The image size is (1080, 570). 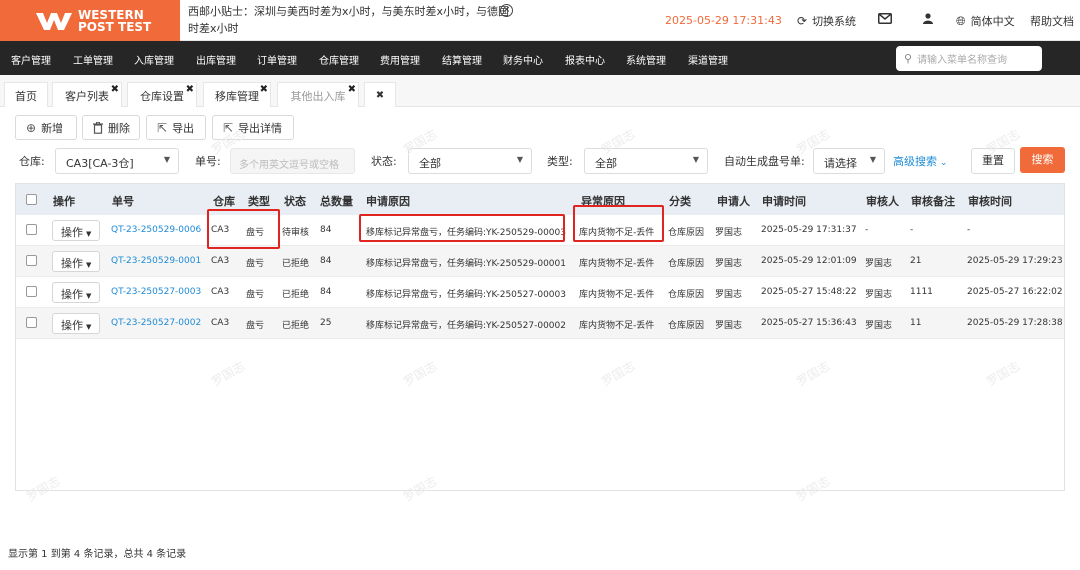 I want to click on nav-item: 客户管理, so click(x=31, y=59).